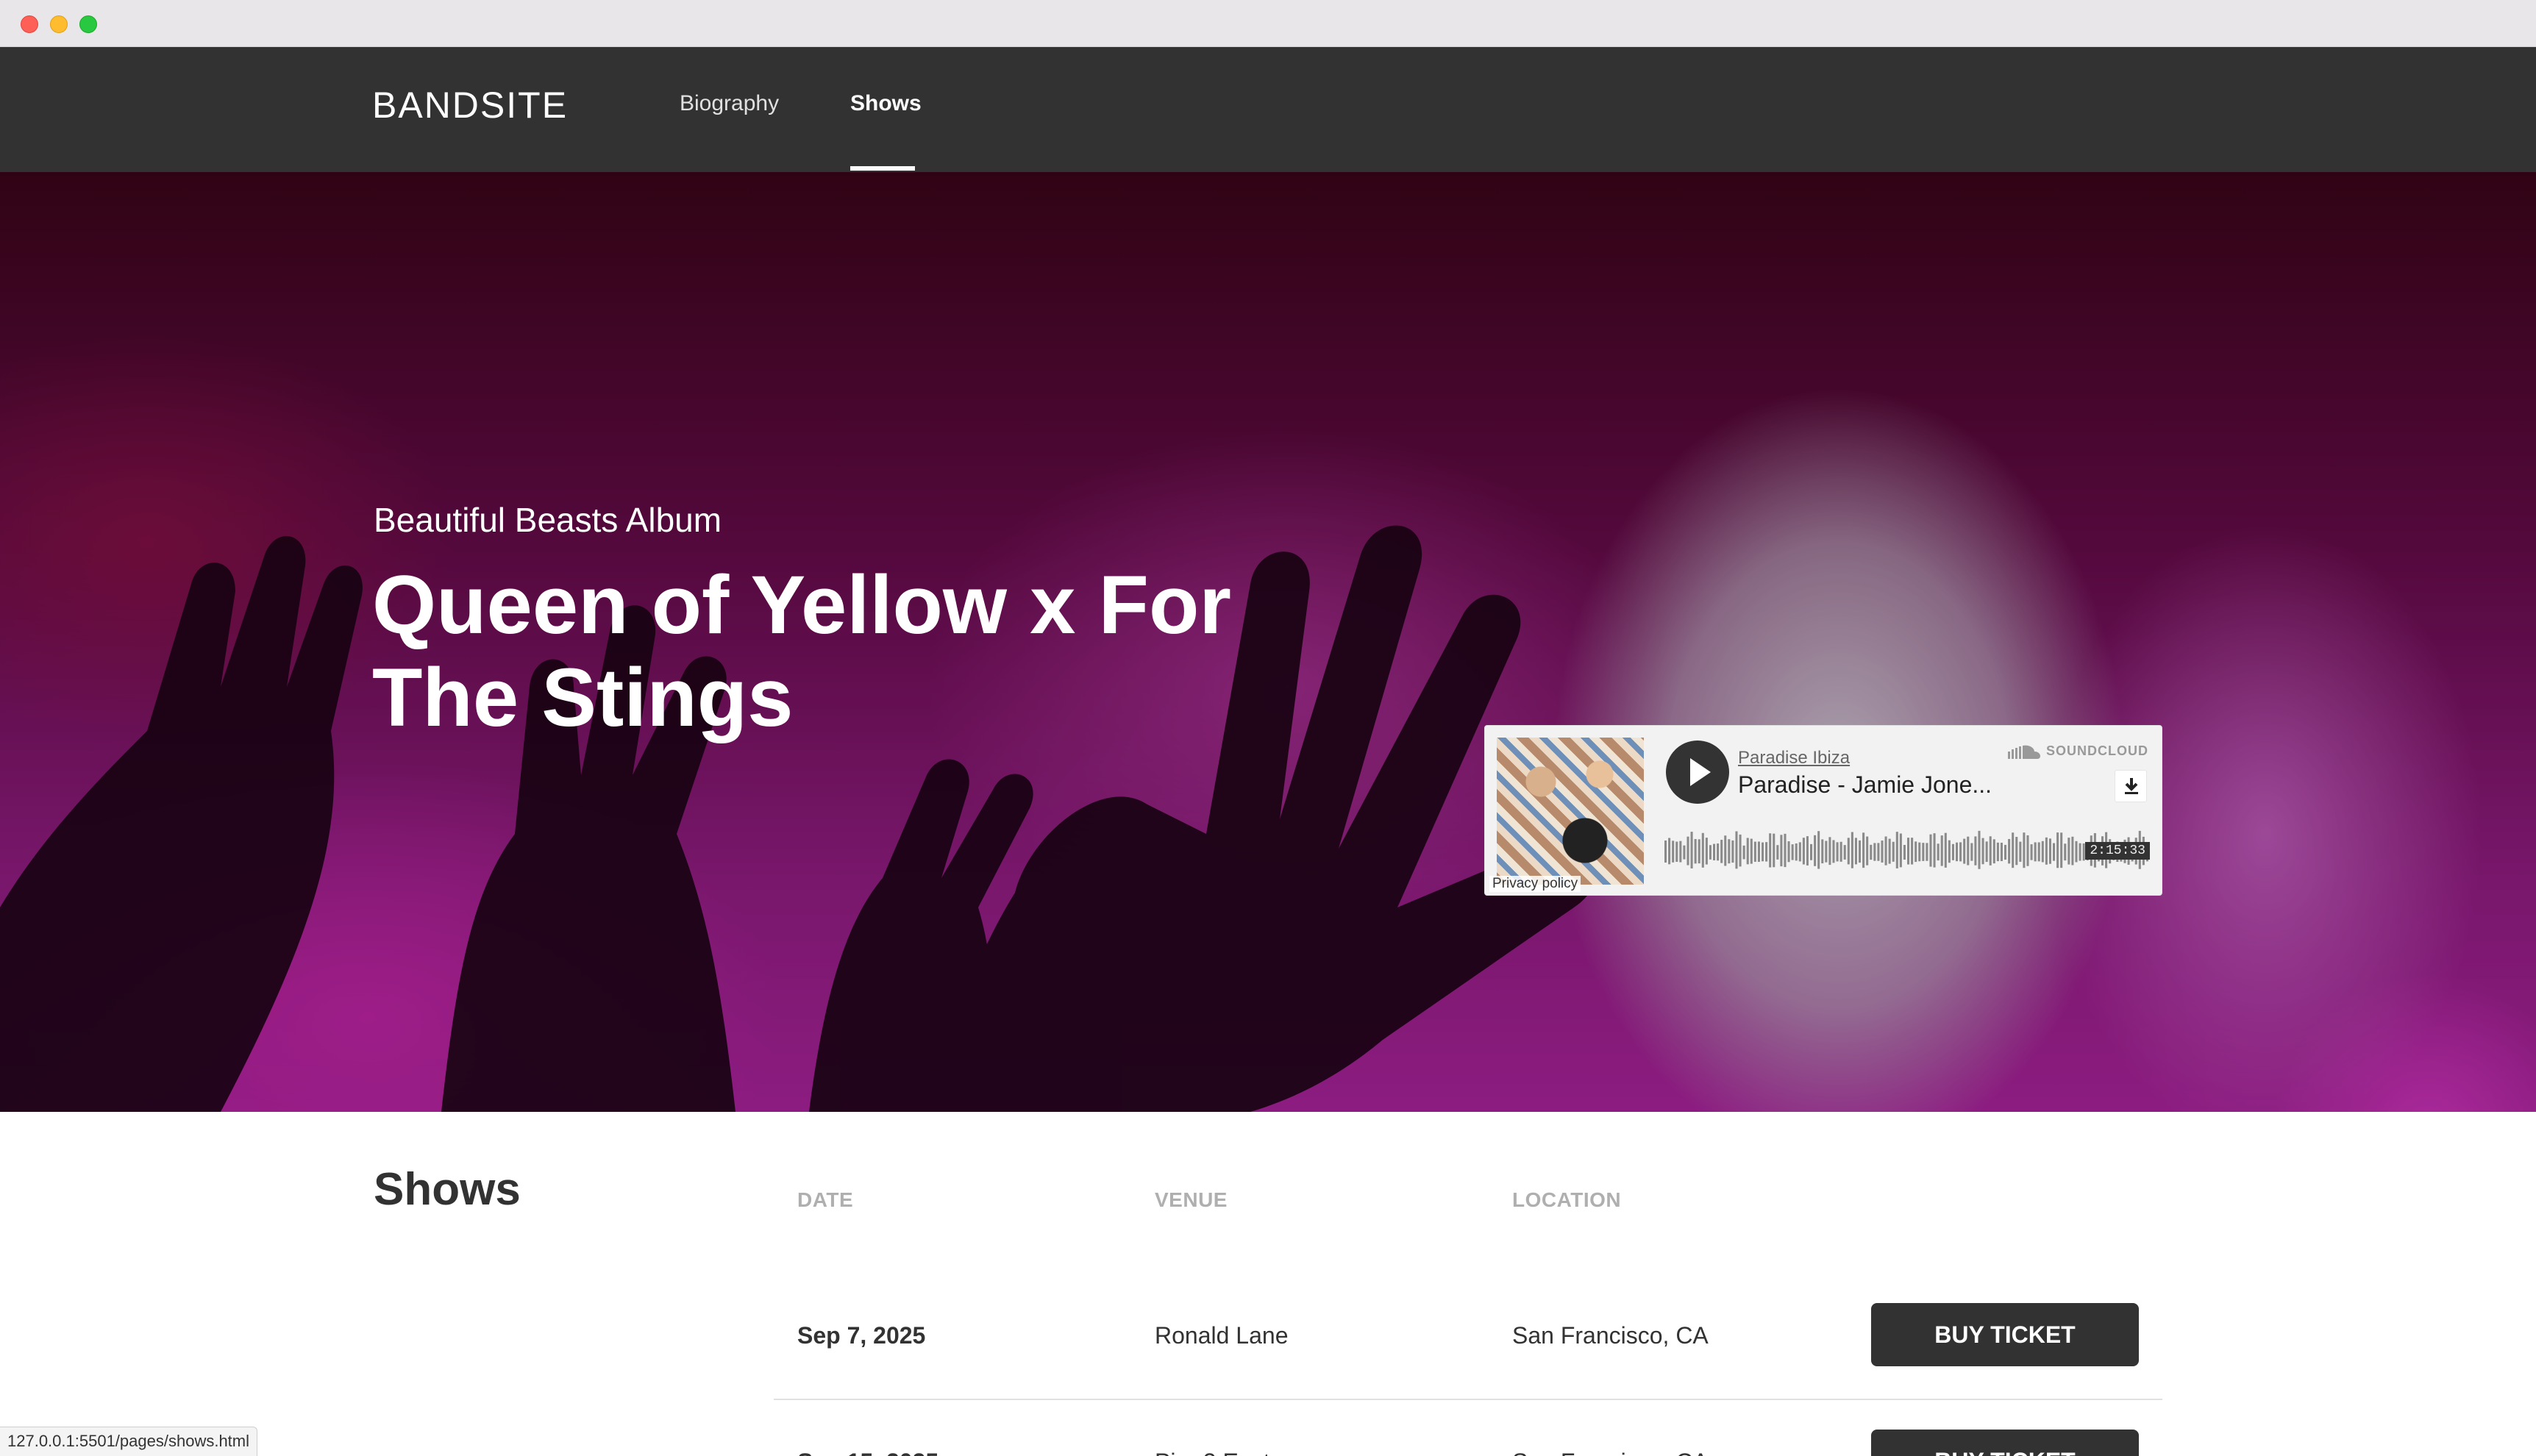  Describe the element at coordinates (1697, 772) in the screenshot. I see `play-icon` at that location.